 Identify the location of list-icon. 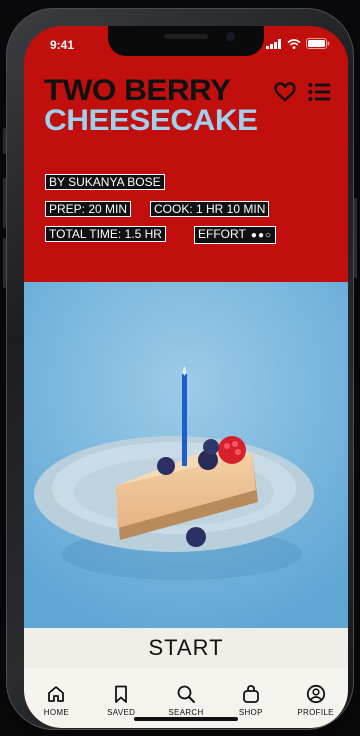
(319, 92).